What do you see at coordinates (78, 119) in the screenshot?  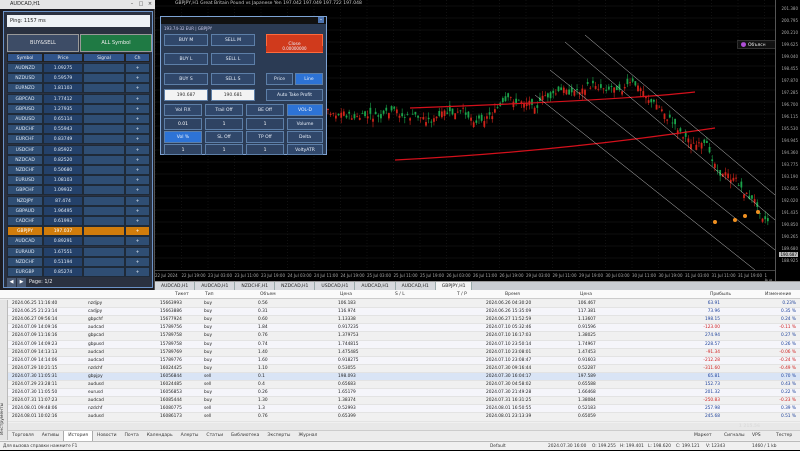 I see `symbol-row: AUDUSD 0.65114 +` at bounding box center [78, 119].